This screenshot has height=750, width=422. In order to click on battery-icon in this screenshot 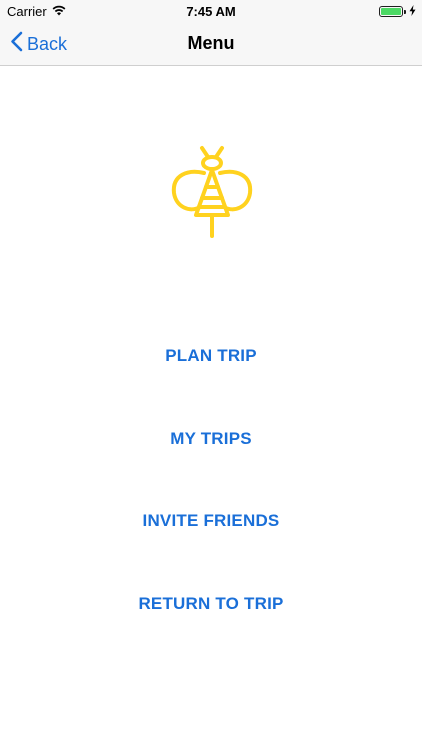, I will do `click(391, 11)`.